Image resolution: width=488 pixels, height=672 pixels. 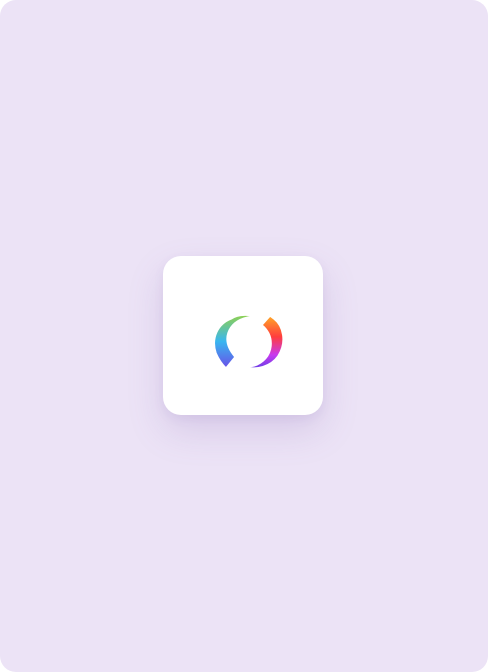 I want to click on logo-left-arc, so click(x=237, y=341).